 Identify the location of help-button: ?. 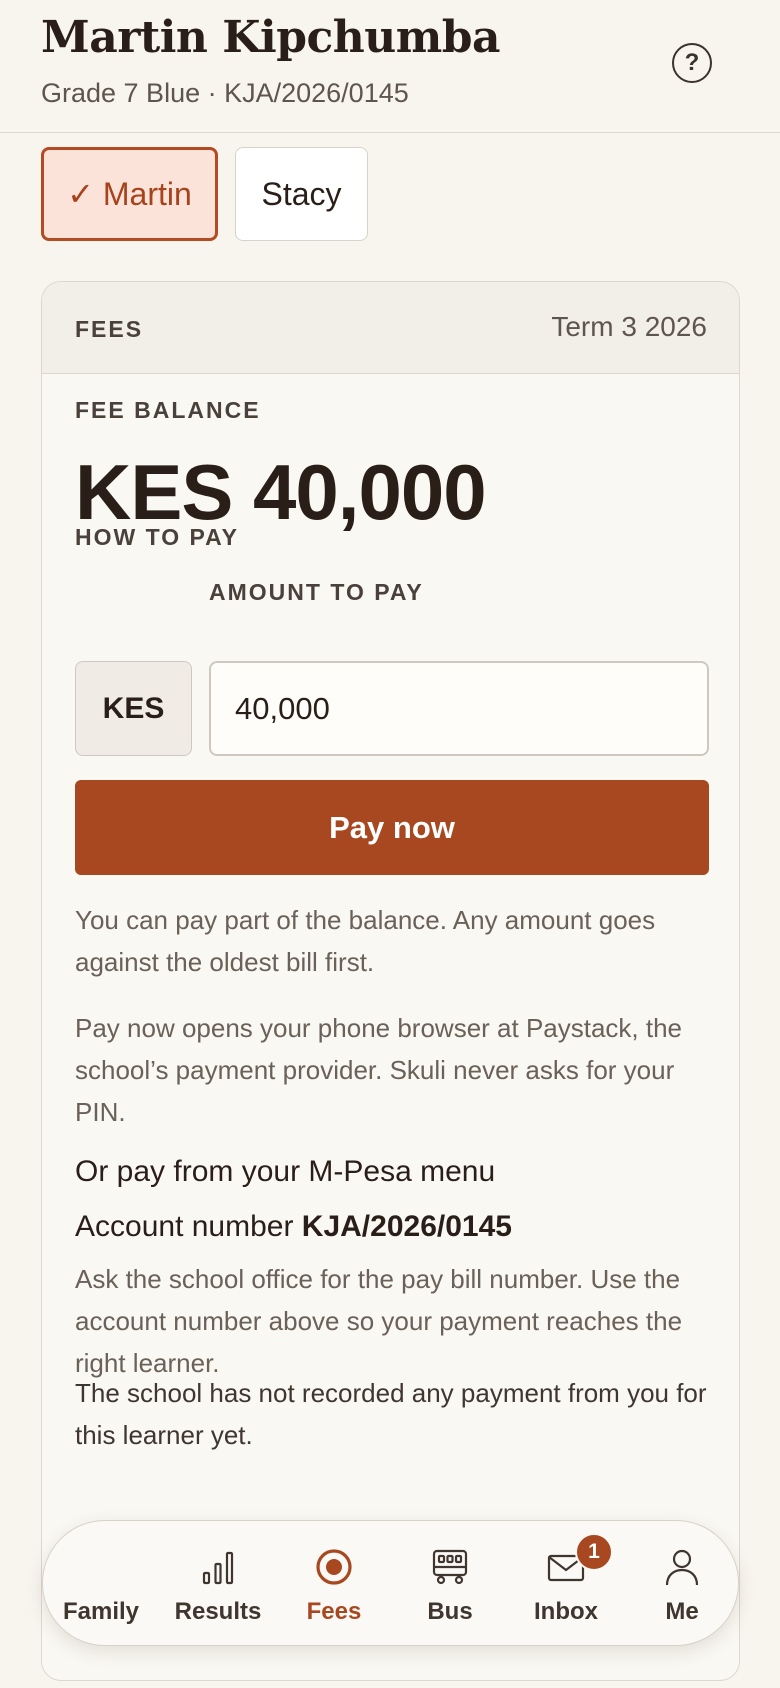
(692, 63).